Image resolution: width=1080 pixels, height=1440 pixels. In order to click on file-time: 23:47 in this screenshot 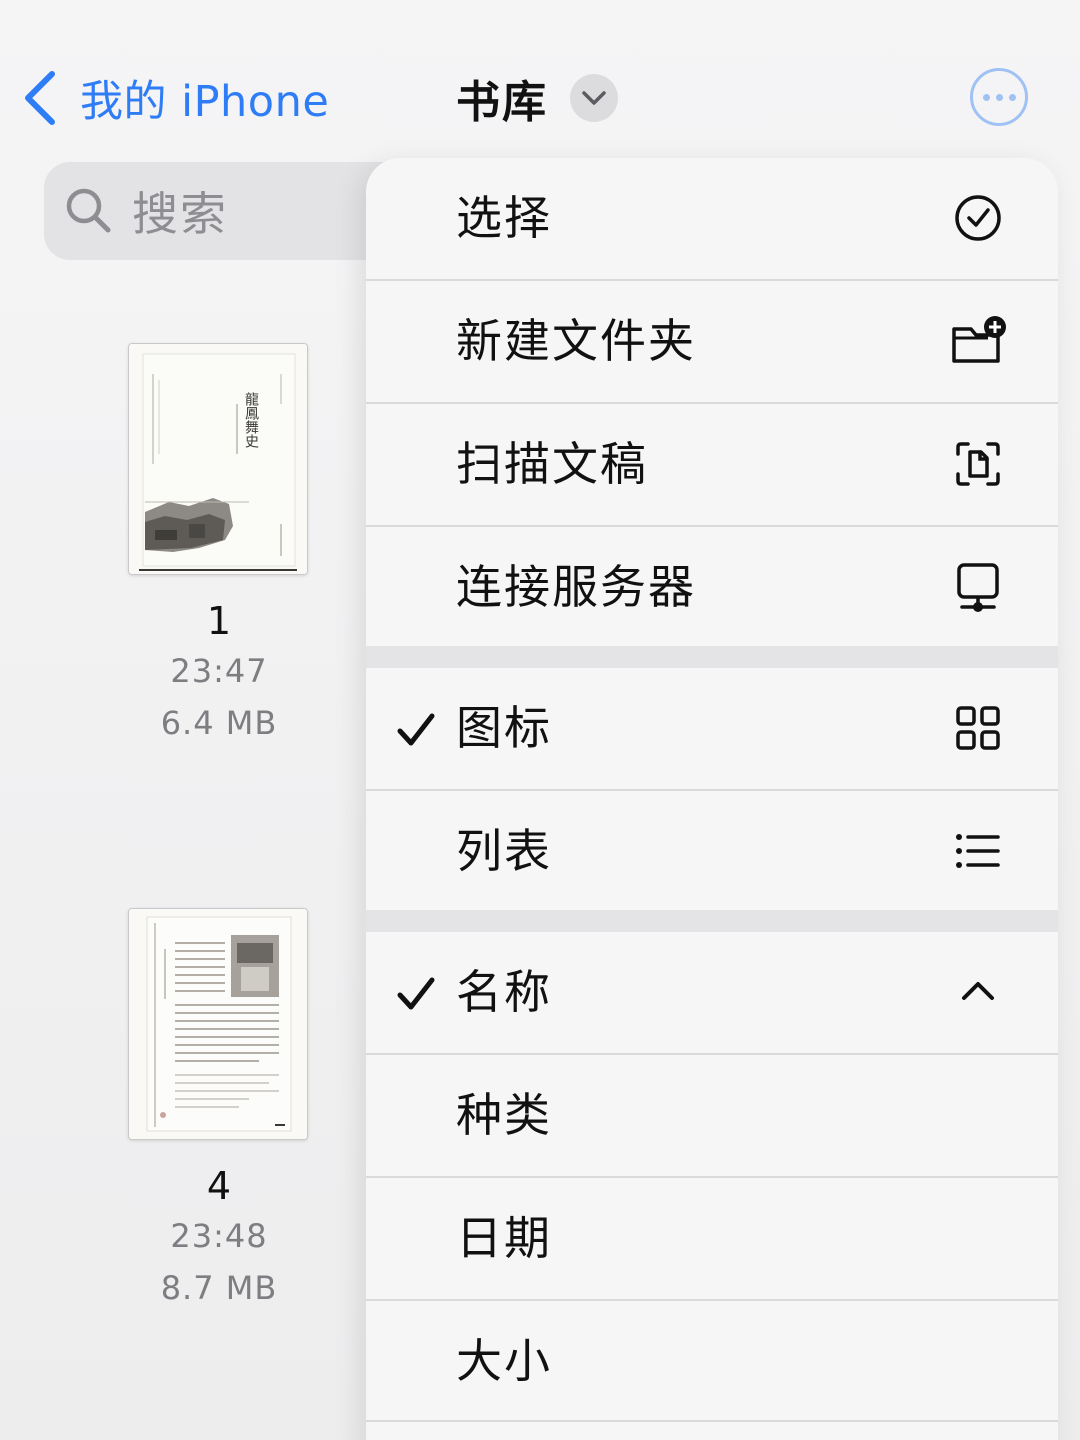, I will do `click(219, 671)`.